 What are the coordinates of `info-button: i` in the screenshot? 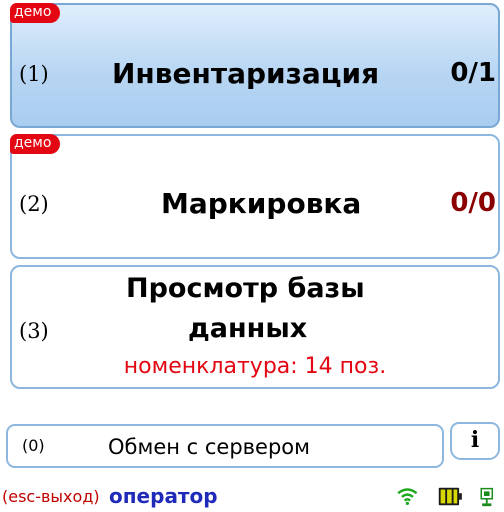 It's located at (475, 441).